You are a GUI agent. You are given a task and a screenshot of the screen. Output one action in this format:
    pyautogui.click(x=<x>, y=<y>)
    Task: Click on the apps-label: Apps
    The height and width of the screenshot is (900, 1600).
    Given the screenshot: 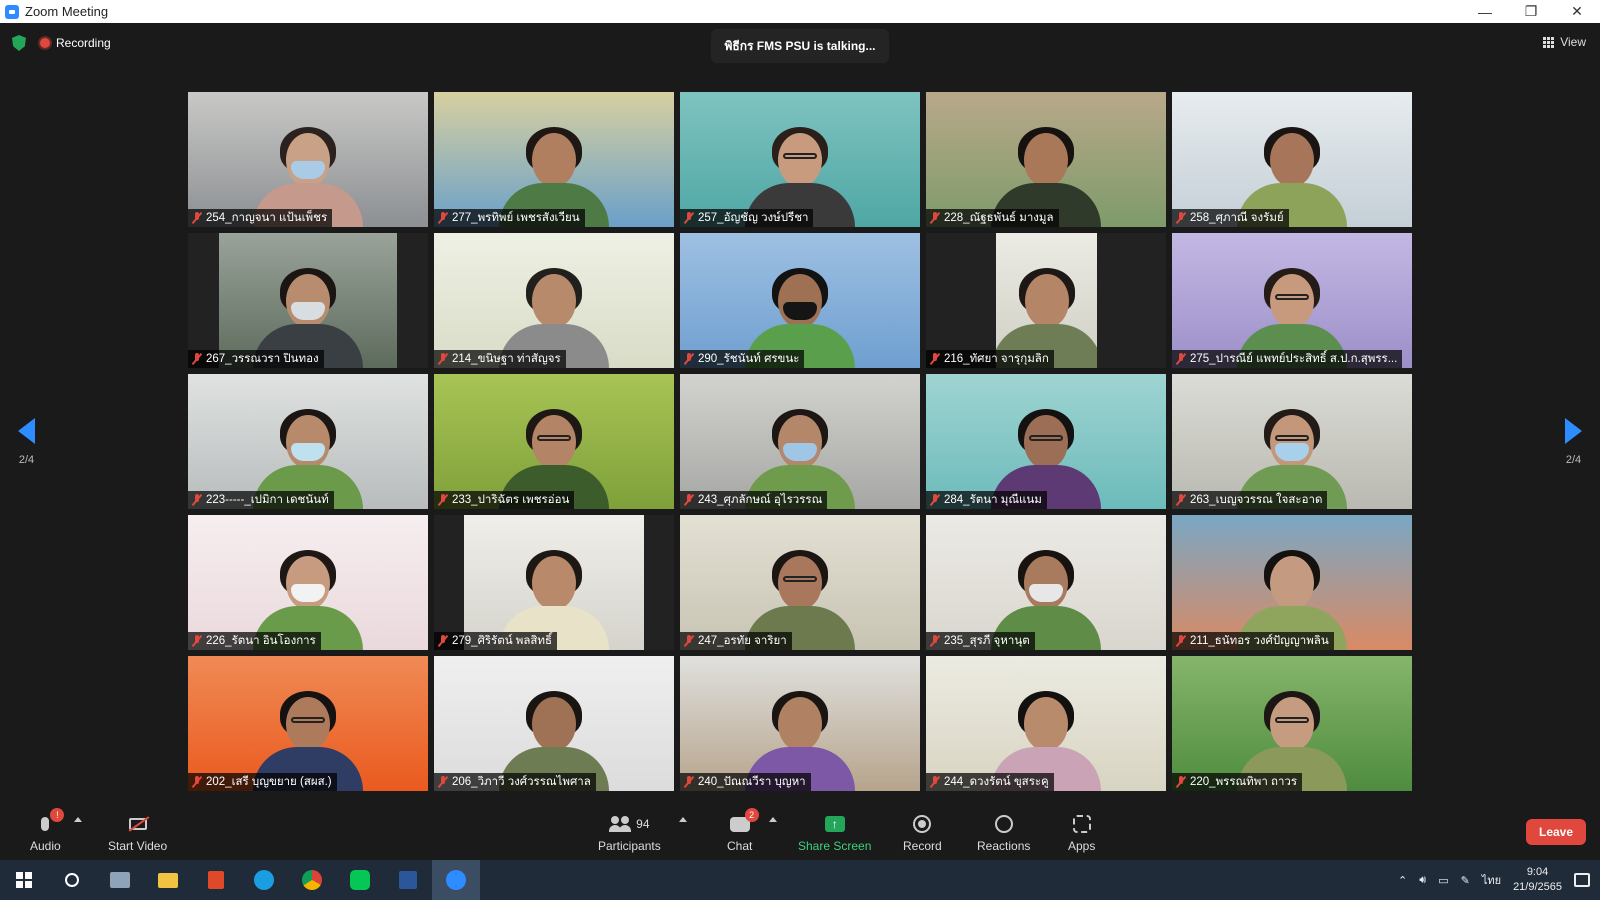 What is the action you would take?
    pyautogui.click(x=1082, y=846)
    